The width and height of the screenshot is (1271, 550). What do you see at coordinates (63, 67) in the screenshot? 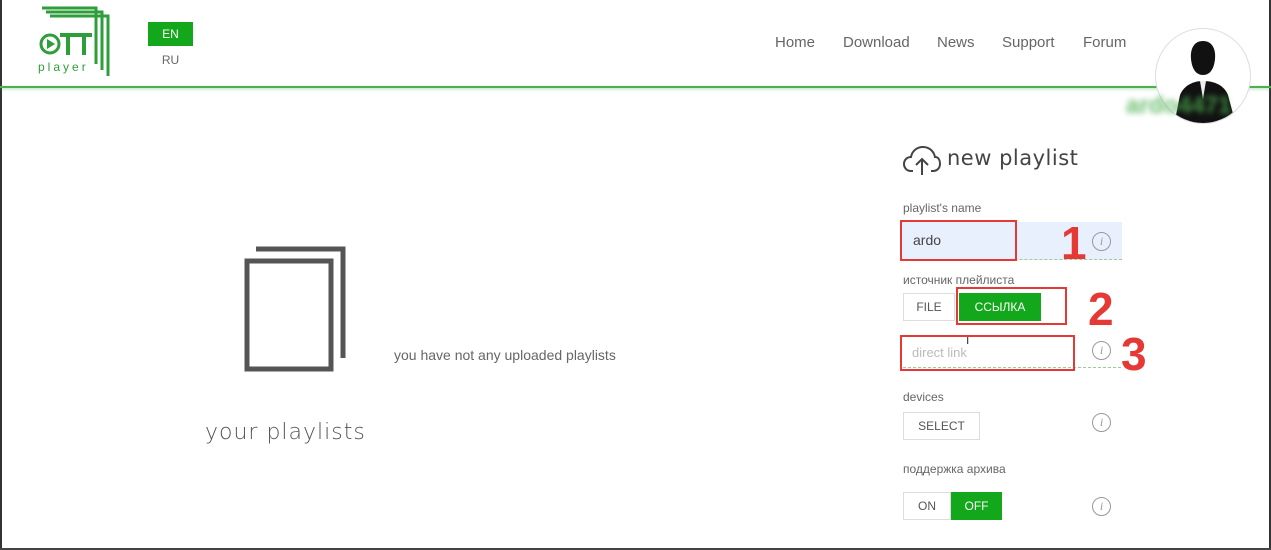
I see `logo-text: player` at bounding box center [63, 67].